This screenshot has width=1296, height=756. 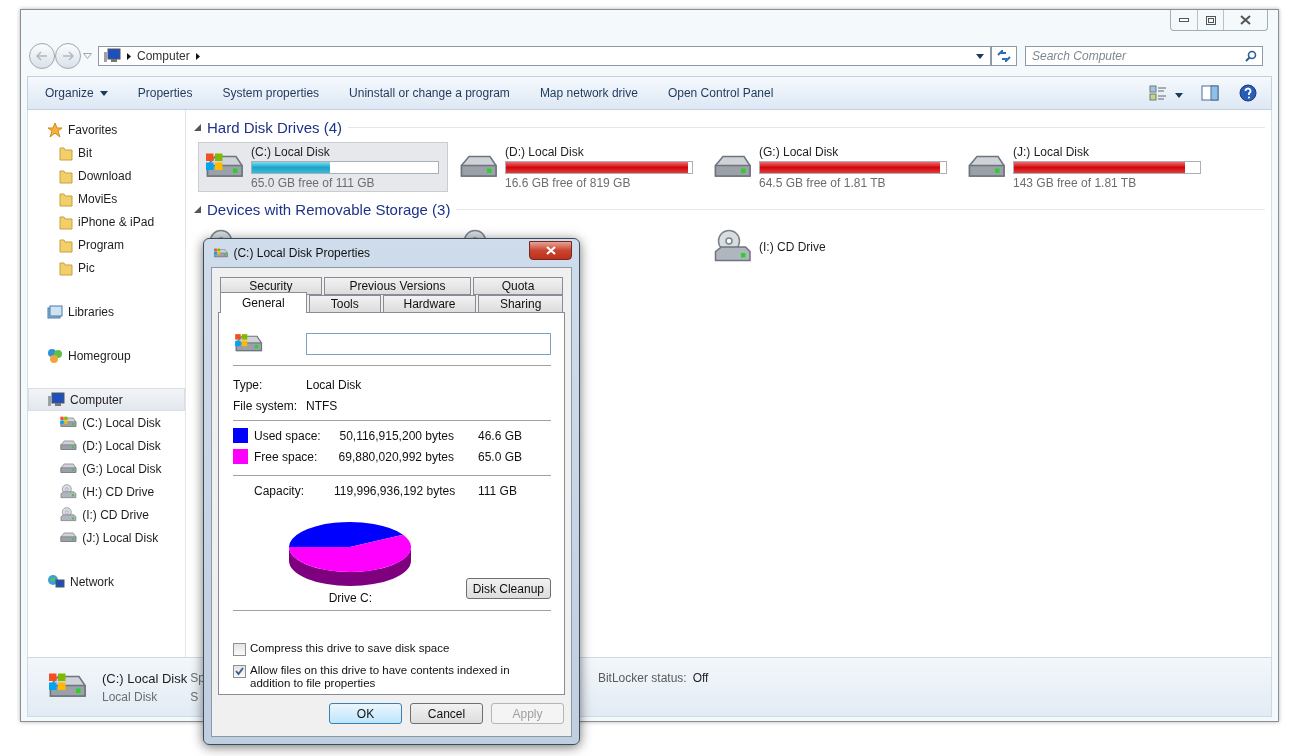 What do you see at coordinates (271, 286) in the screenshot?
I see `dialog-tab: Security` at bounding box center [271, 286].